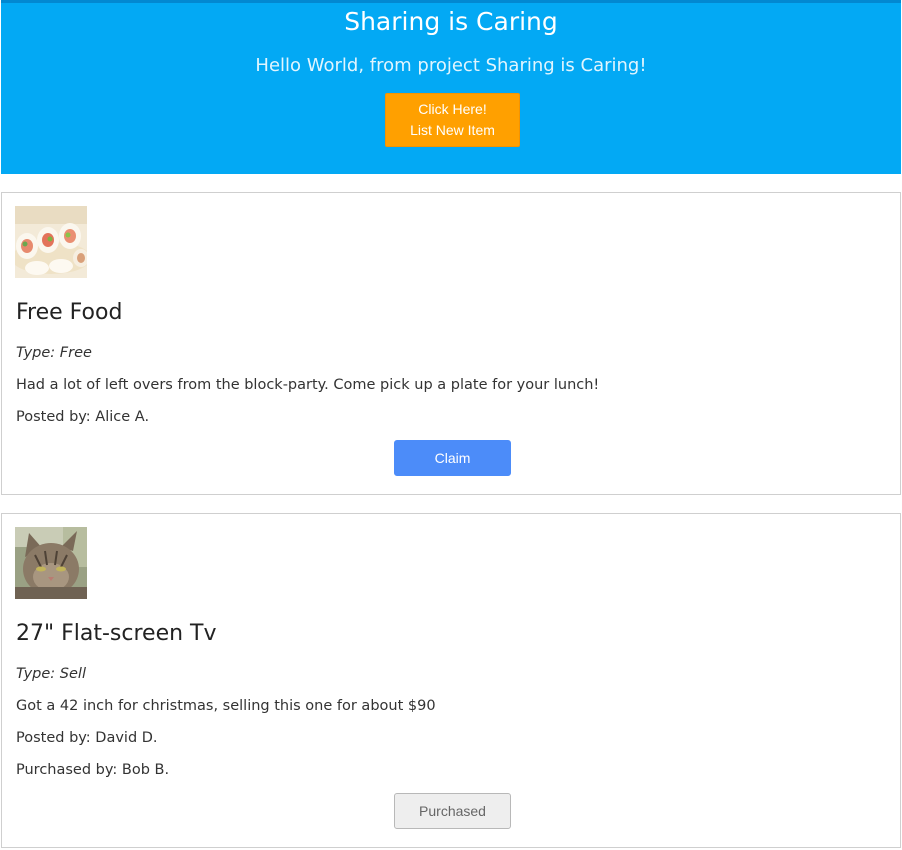  Describe the element at coordinates (69, 312) in the screenshot. I see `item-title: Free Food` at that location.